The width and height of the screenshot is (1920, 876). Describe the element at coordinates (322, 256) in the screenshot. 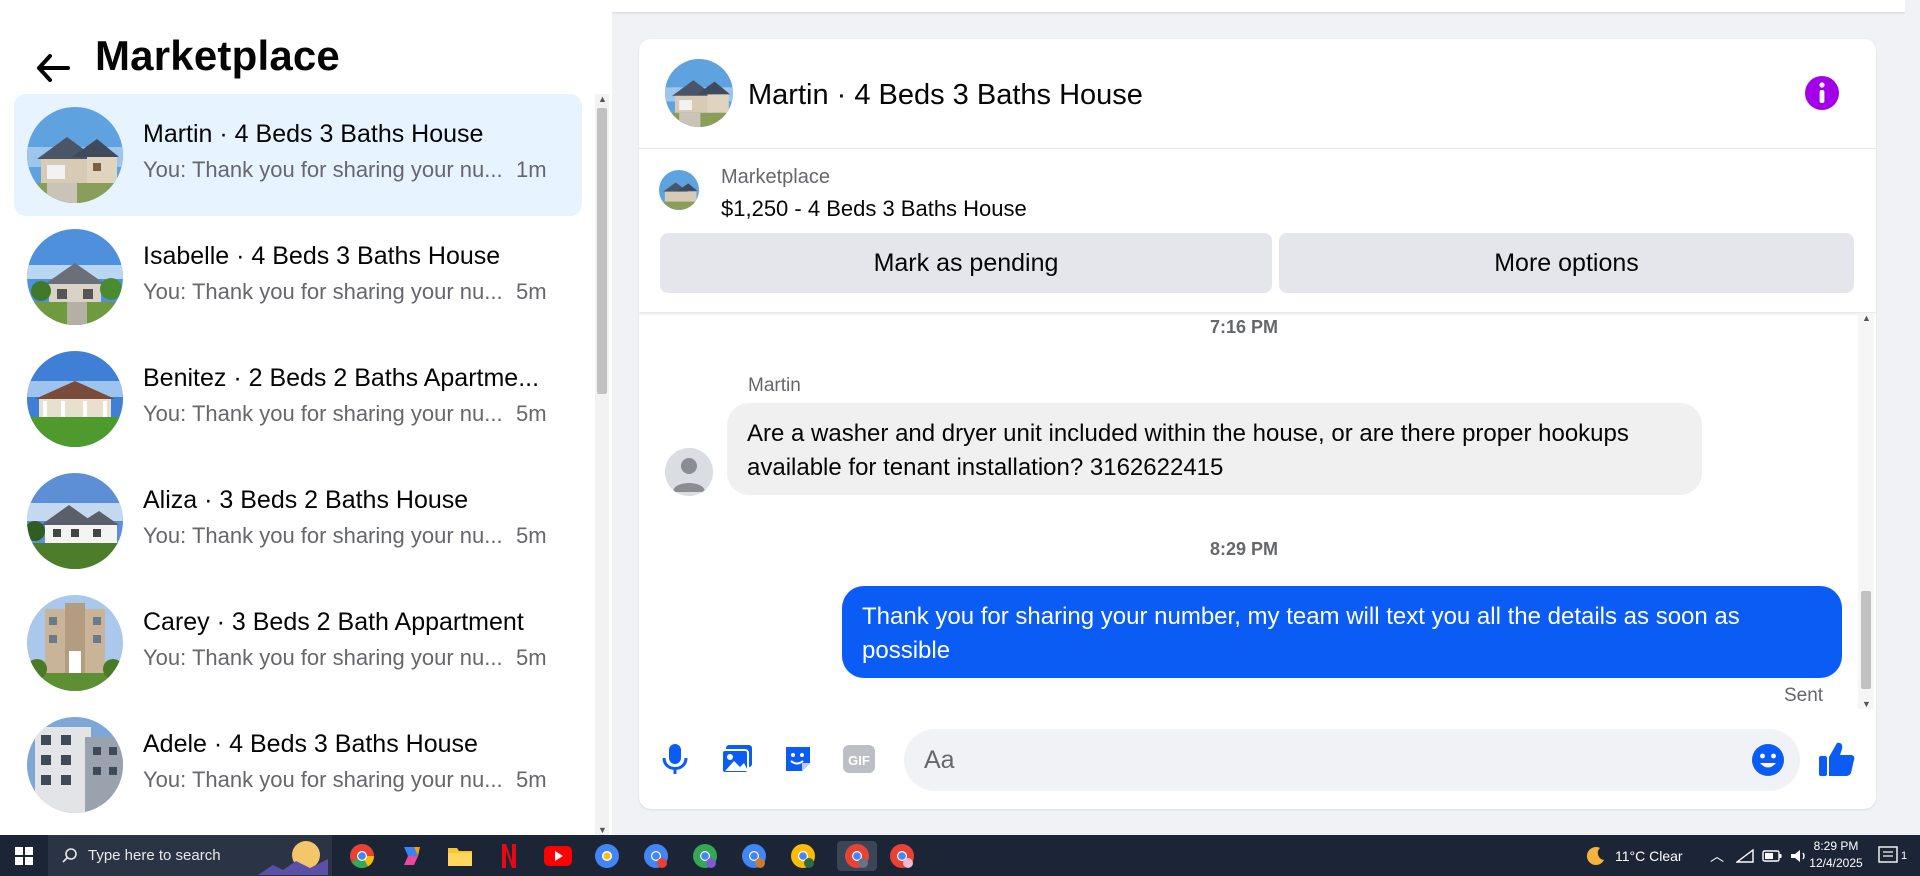

I see `conversation-name: Isabelle · 4 Beds 3 Baths House` at that location.